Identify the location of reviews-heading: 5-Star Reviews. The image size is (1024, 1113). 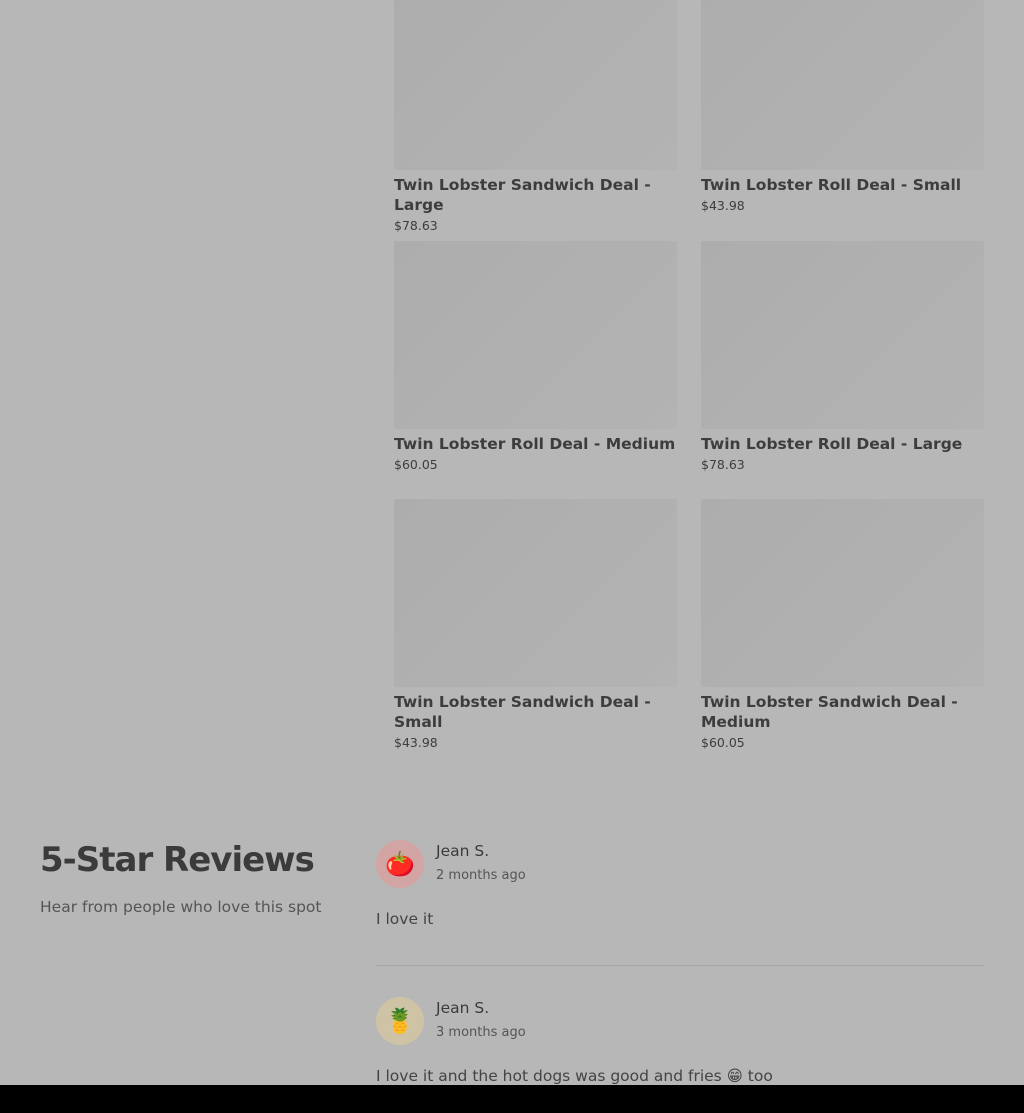
(177, 860).